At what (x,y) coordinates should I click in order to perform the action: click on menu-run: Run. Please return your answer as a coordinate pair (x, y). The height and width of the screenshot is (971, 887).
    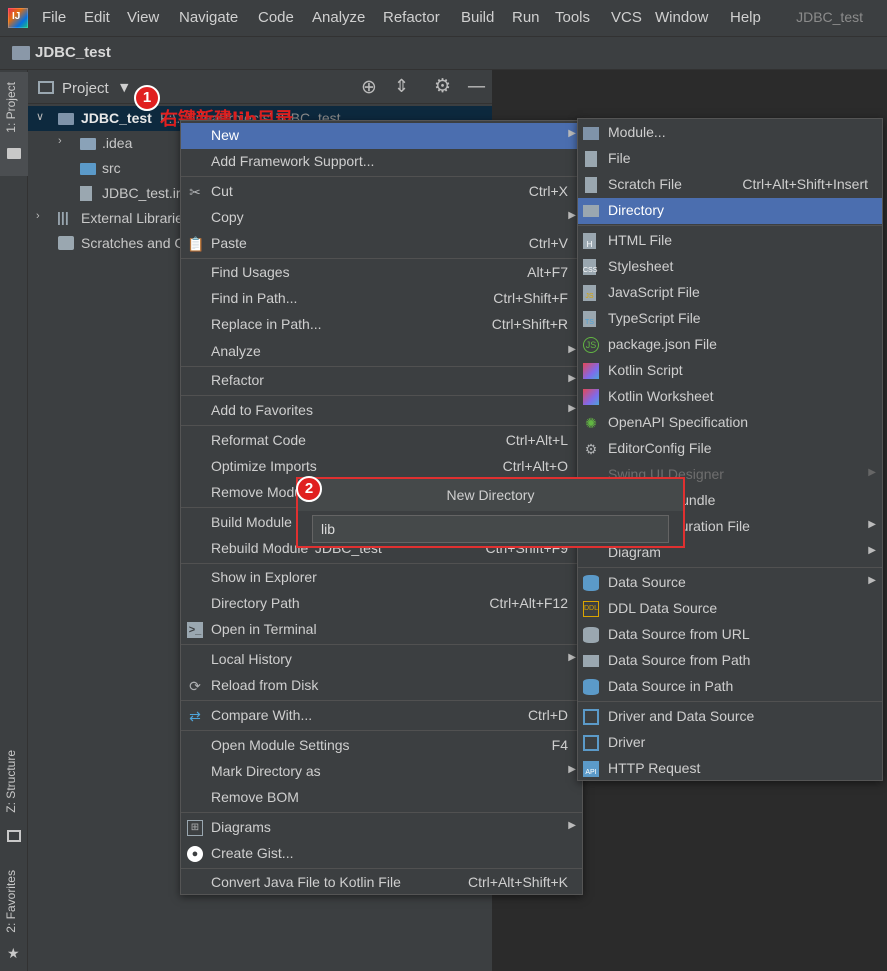
    Looking at the image, I should click on (526, 17).